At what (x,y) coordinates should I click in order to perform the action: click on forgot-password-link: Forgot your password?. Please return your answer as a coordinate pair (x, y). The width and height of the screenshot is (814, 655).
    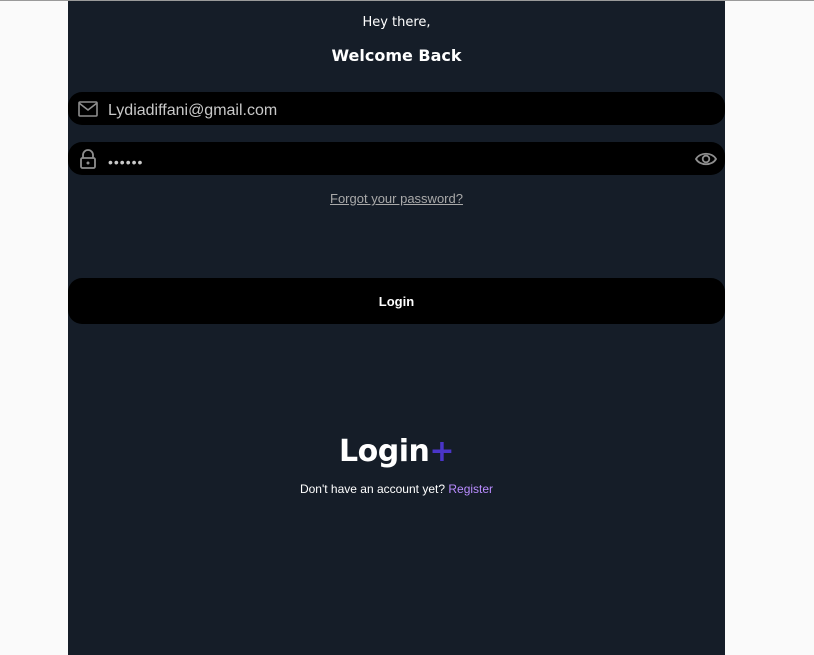
    Looking at the image, I should click on (396, 198).